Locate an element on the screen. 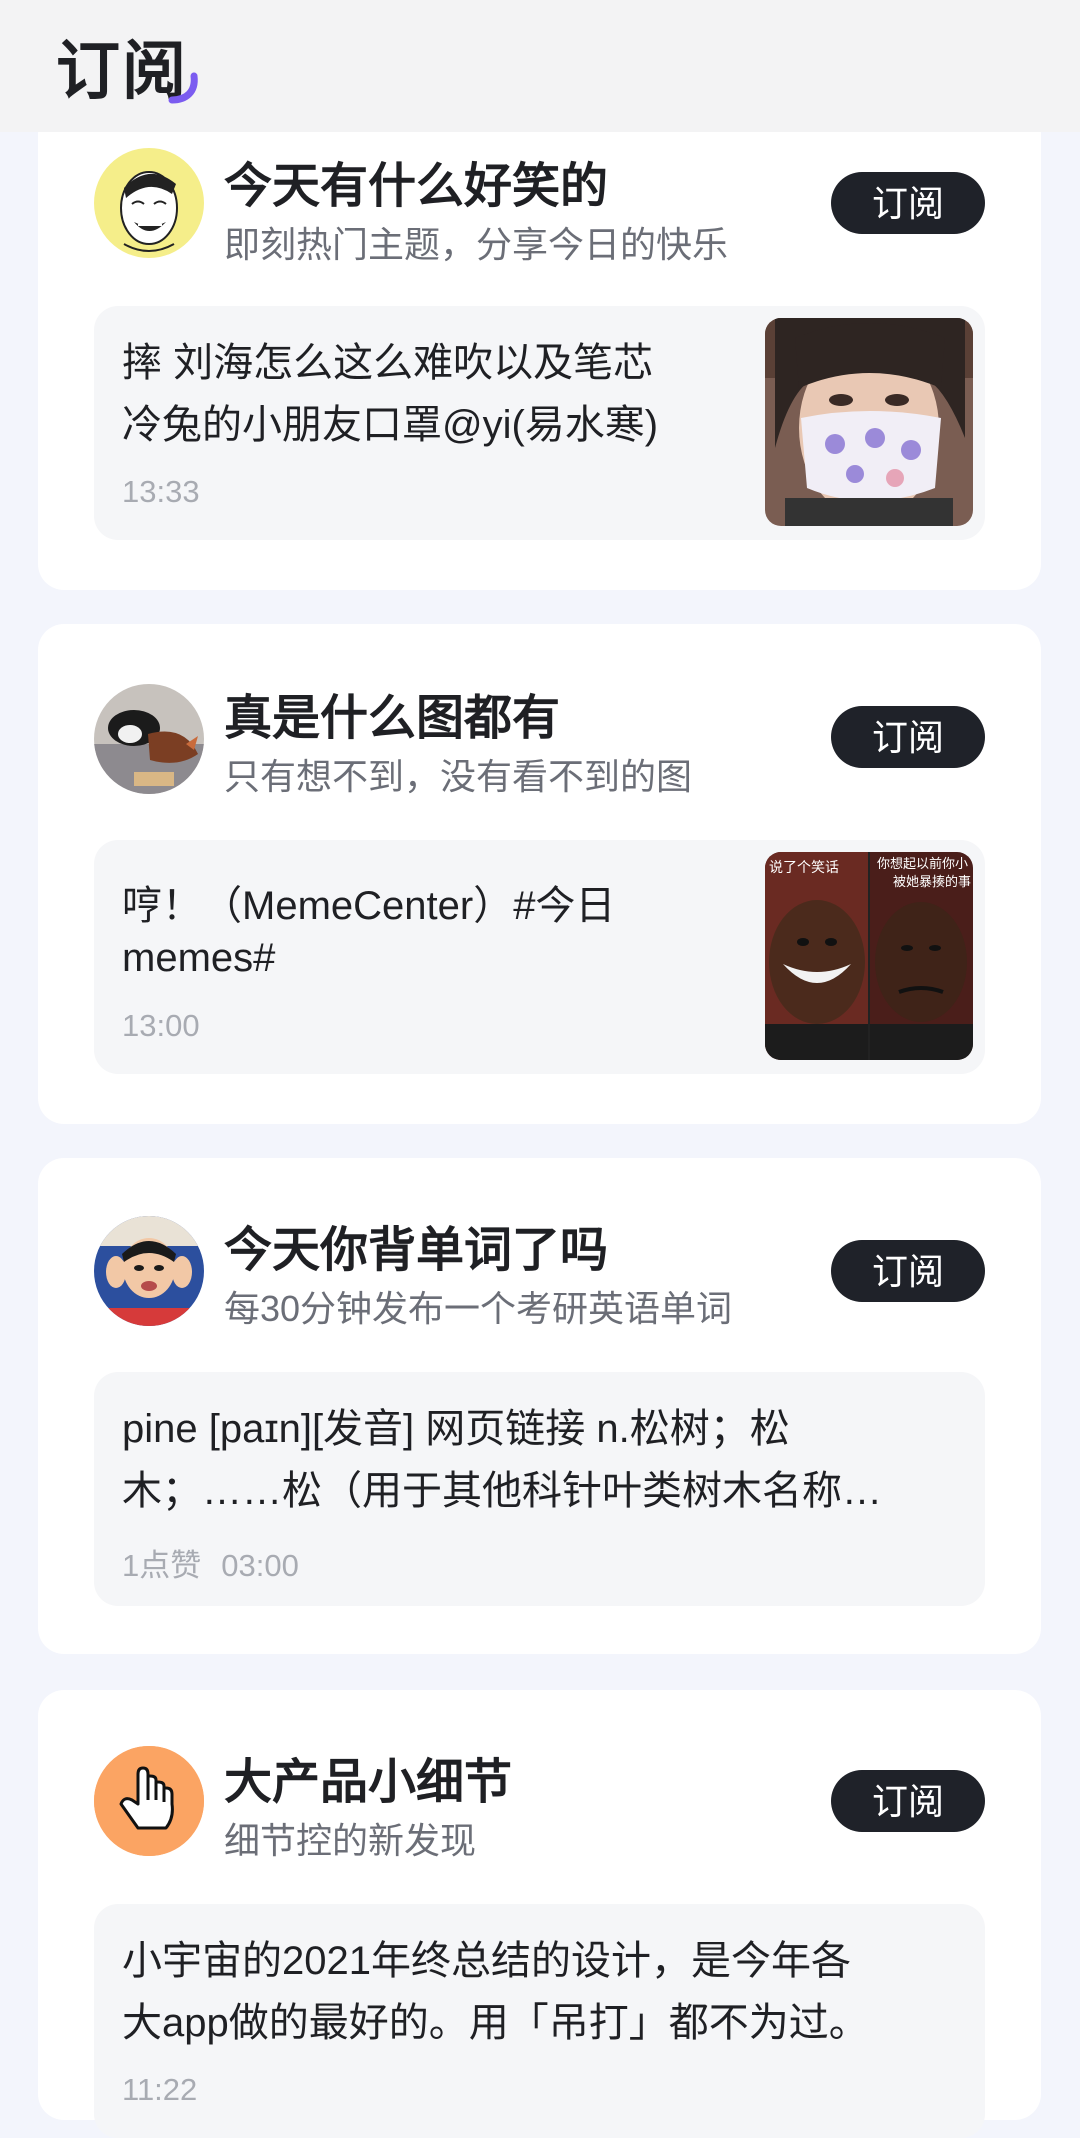 The width and height of the screenshot is (1080, 2138). accent-swoosh-icon is located at coordinates (183, 88).